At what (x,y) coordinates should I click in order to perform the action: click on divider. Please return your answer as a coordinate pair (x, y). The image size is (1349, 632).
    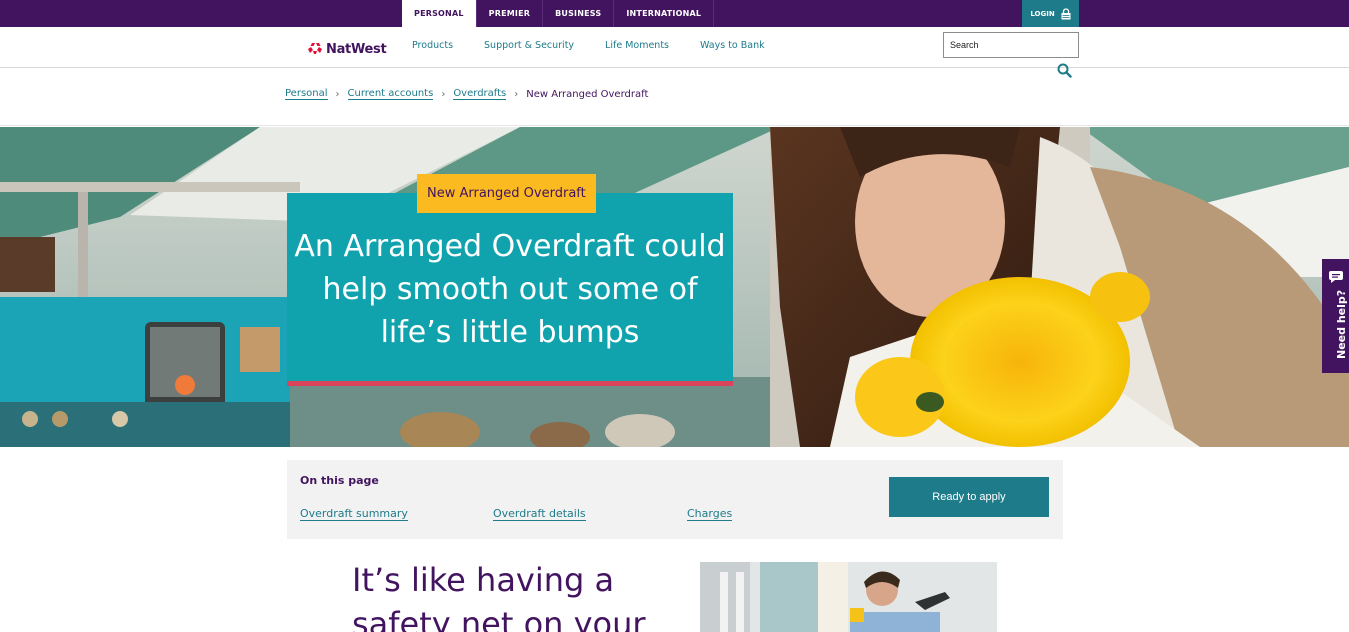
    Looking at the image, I should click on (674, 125).